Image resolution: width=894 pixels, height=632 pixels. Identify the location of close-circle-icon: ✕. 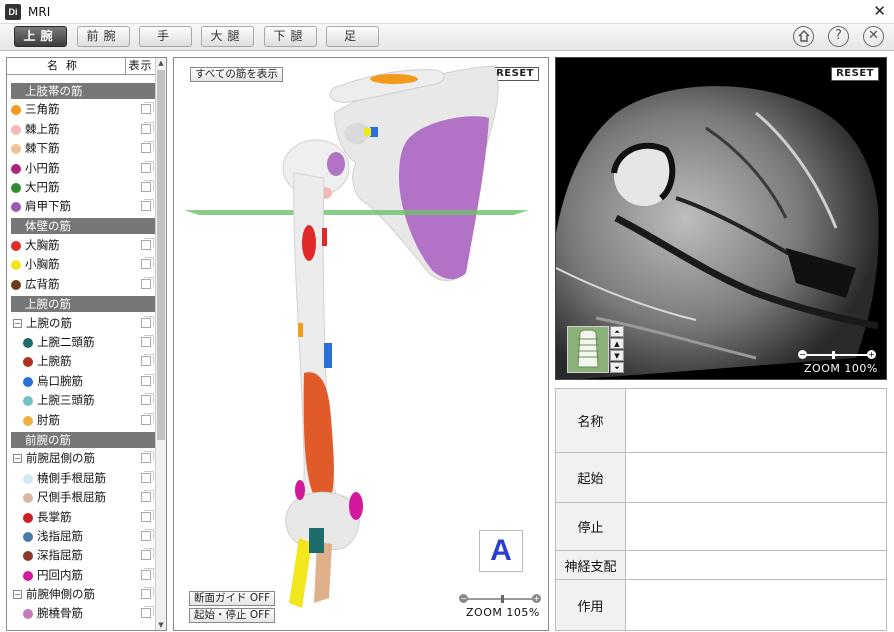
(873, 36).